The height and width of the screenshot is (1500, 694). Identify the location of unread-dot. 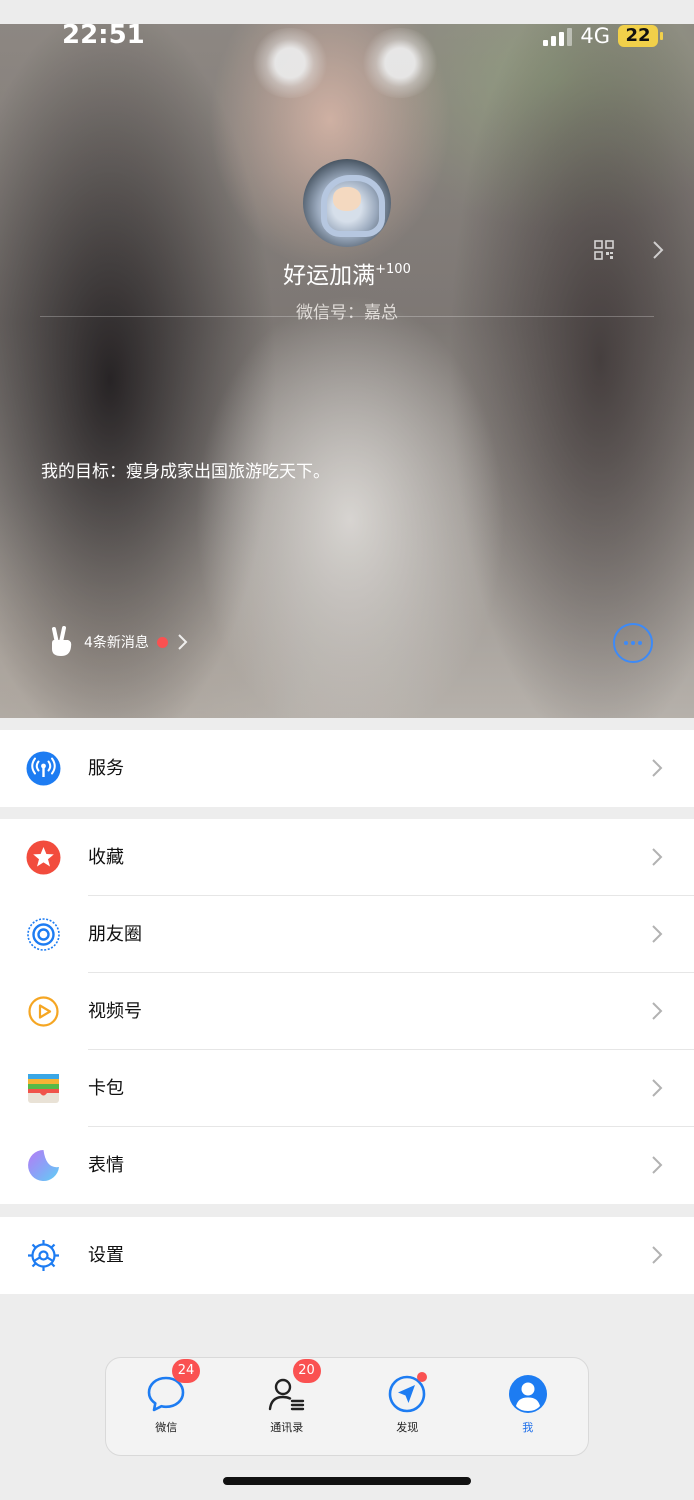
(162, 642).